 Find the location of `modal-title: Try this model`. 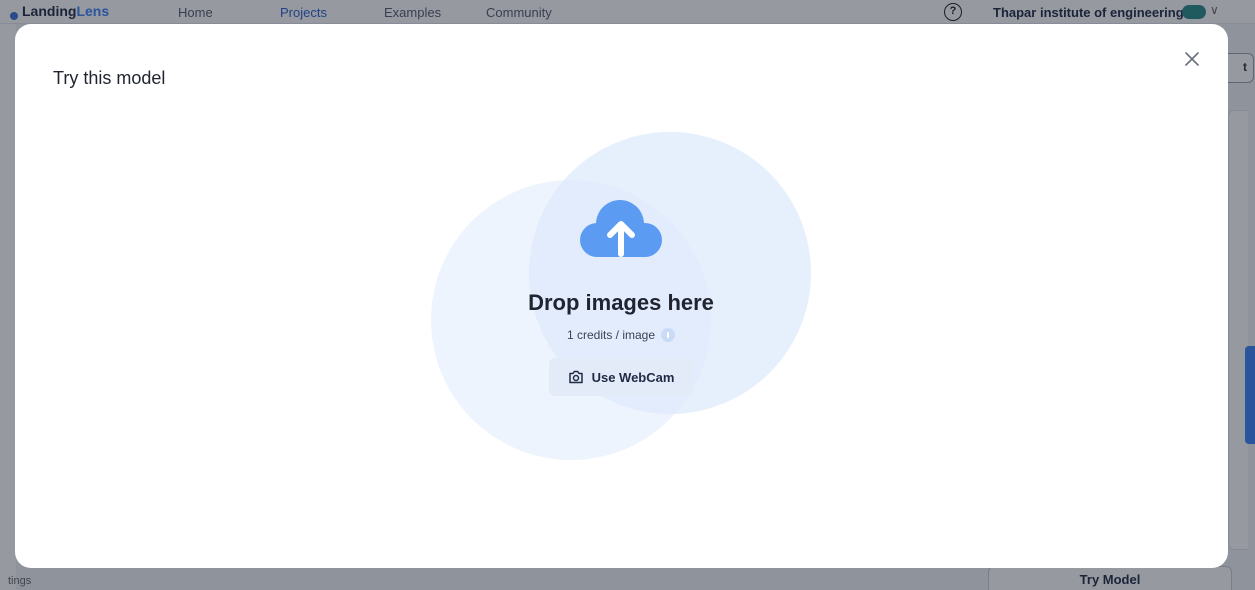

modal-title: Try this model is located at coordinates (109, 78).